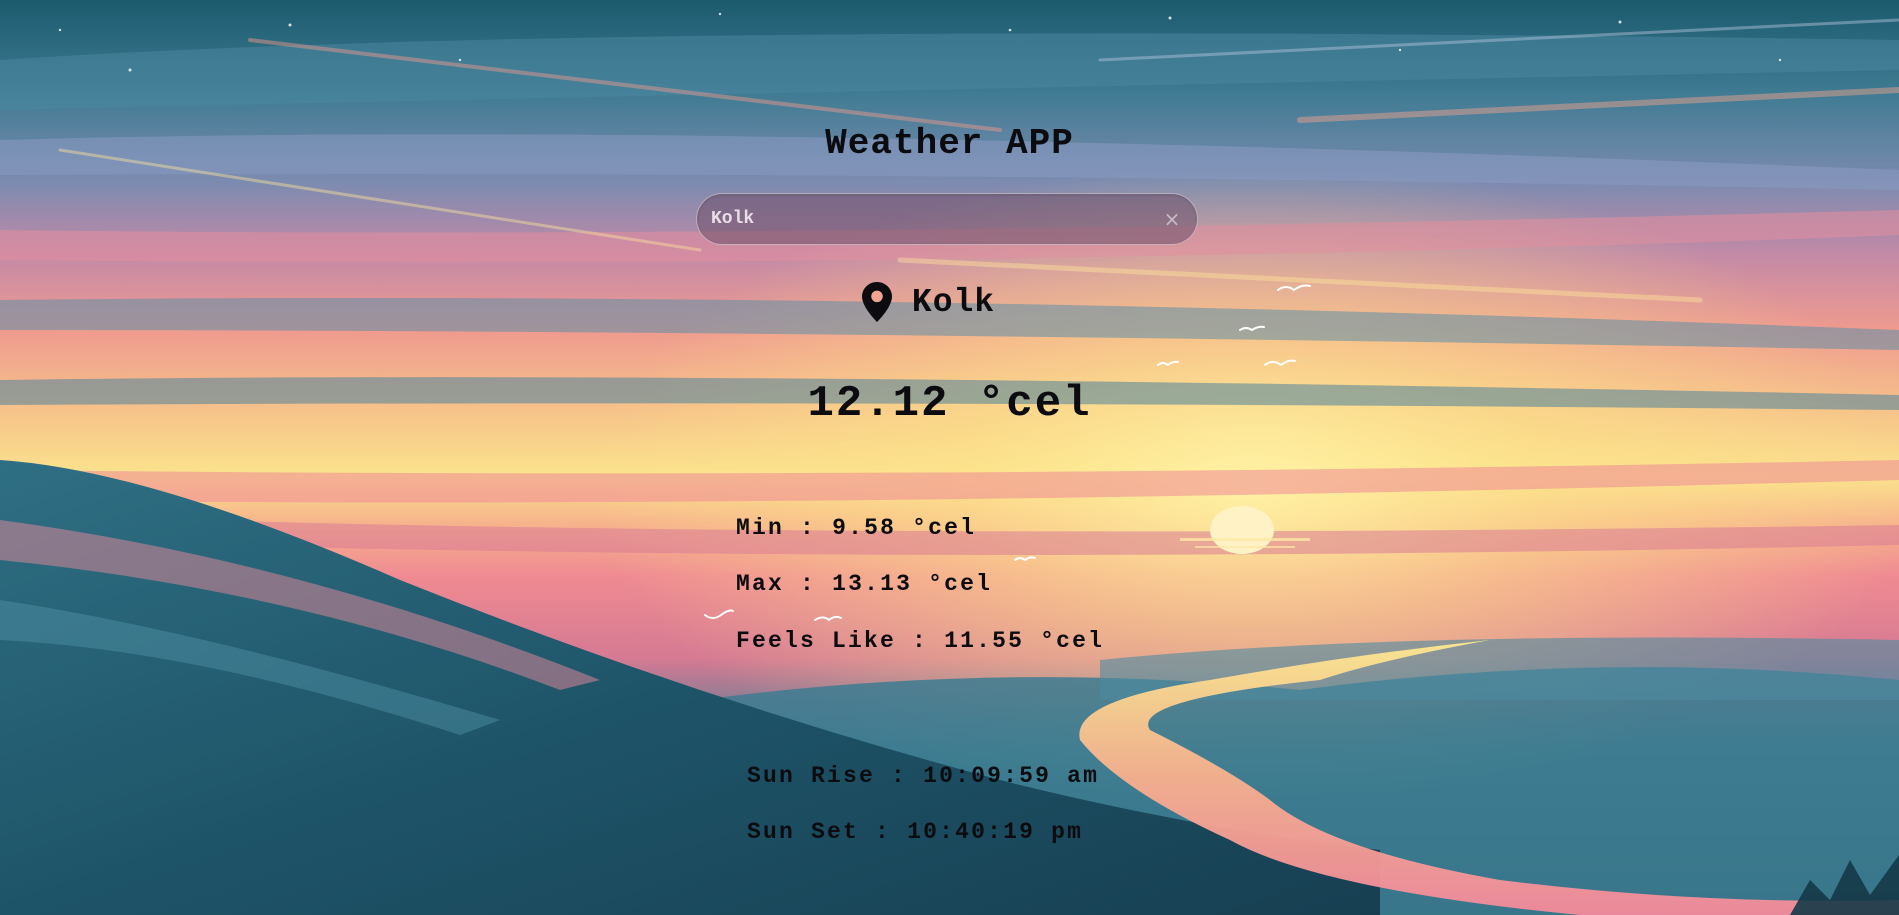 This screenshot has width=1899, height=915. I want to click on search-box: ×, so click(947, 219).